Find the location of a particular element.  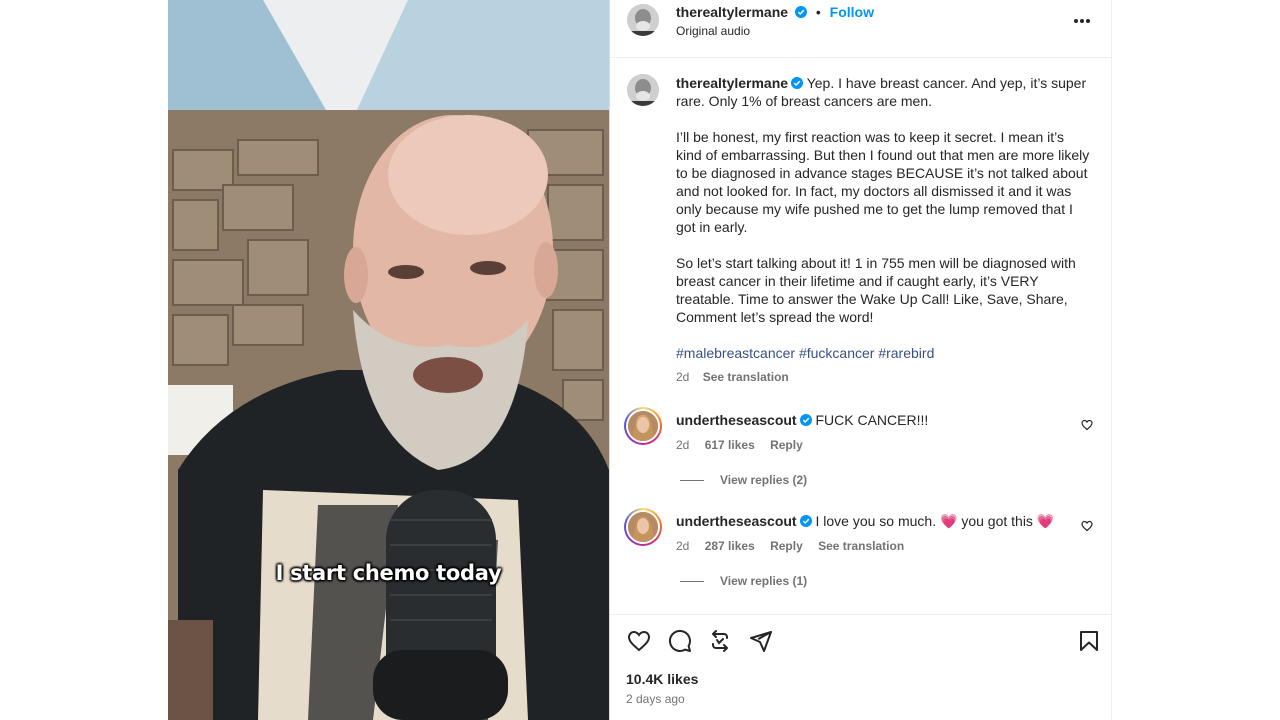

view-replies-button: View replies (2) is located at coordinates (743, 480).